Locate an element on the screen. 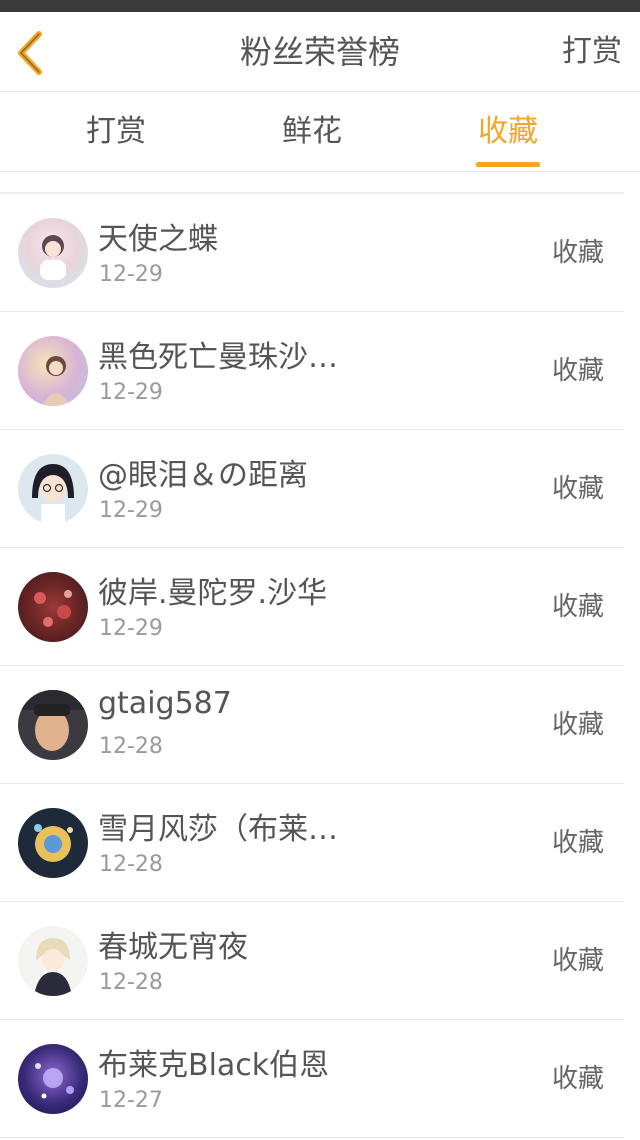  user-name: 彼岸.曼陀罗.沙华 is located at coordinates (213, 593).